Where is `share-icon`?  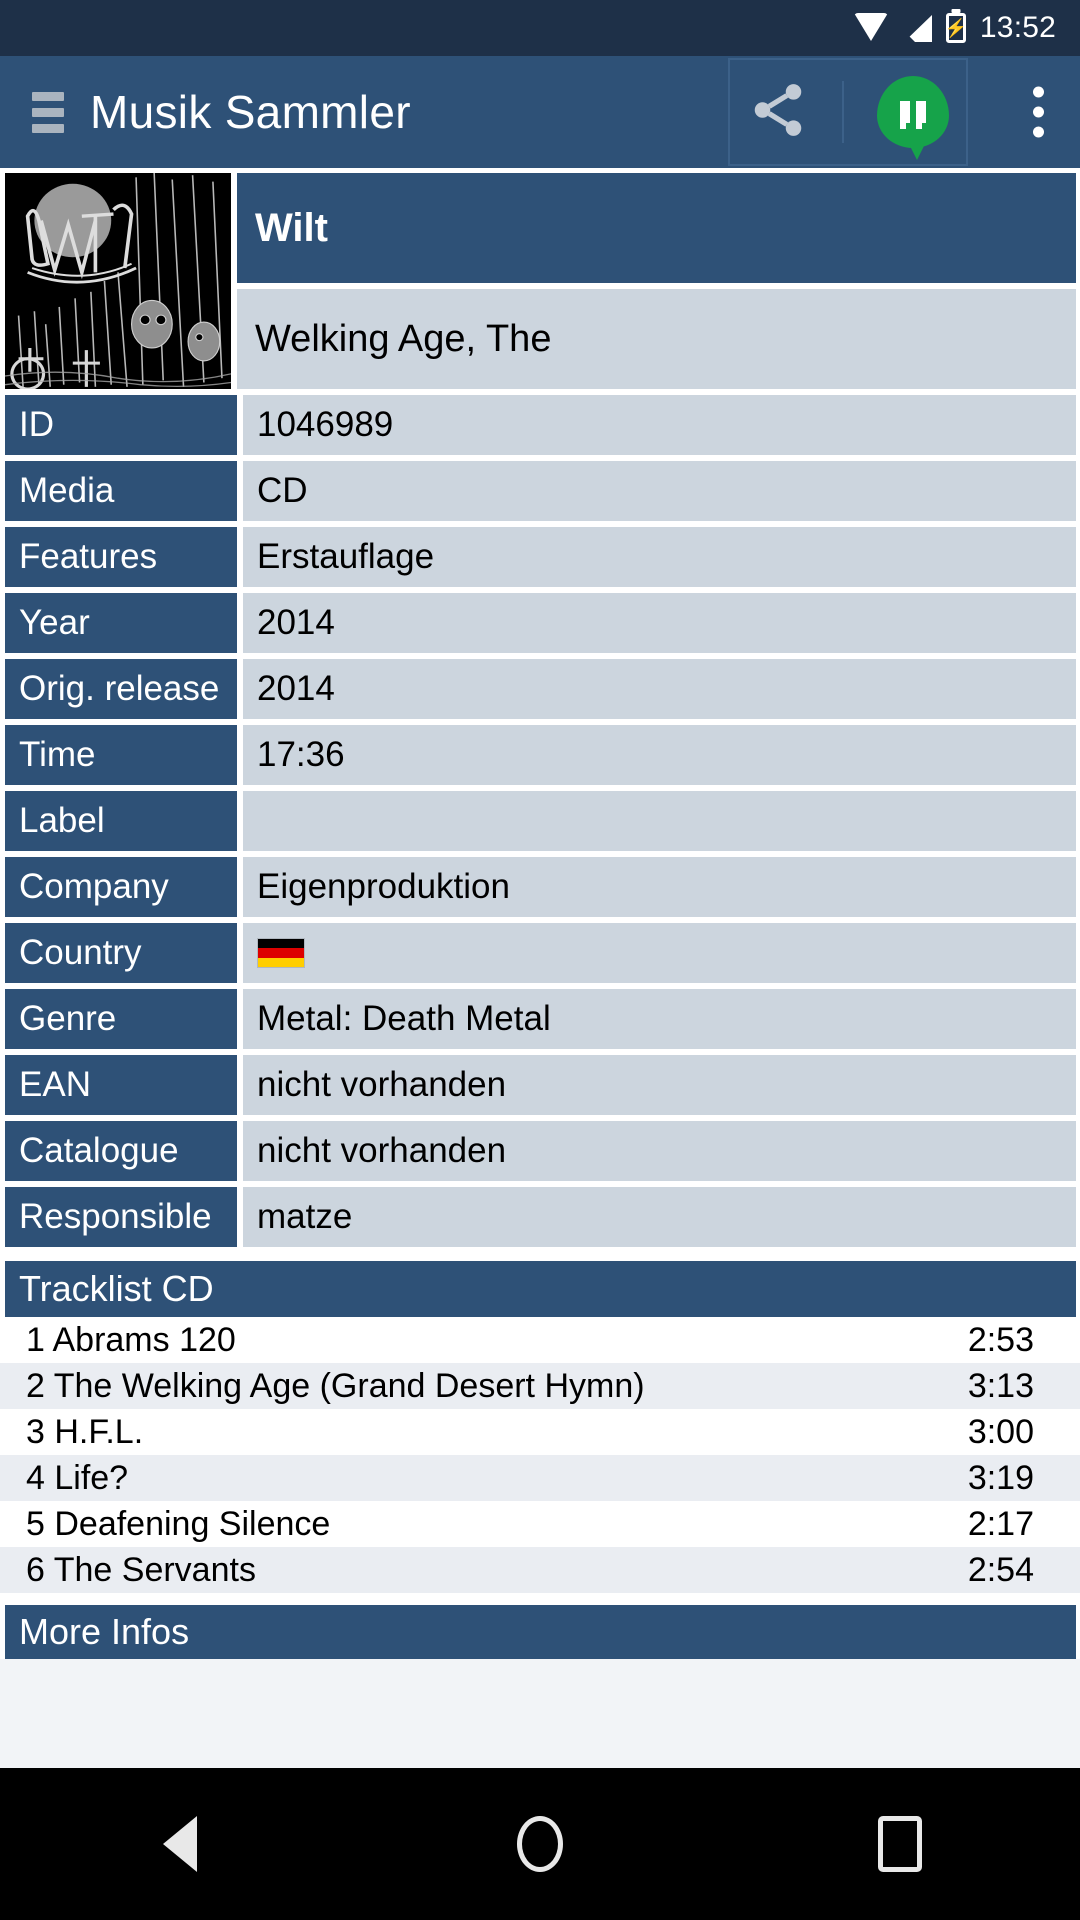 share-icon is located at coordinates (777, 109).